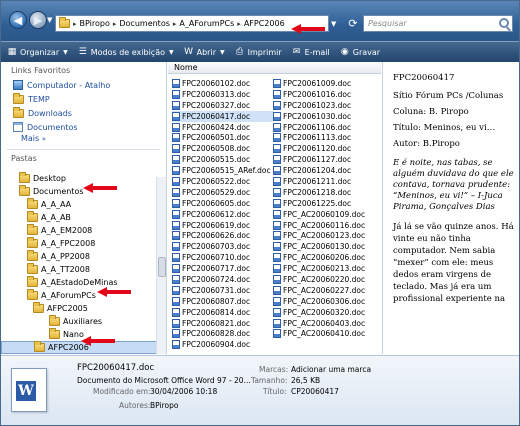  Describe the element at coordinates (83, 127) in the screenshot. I see `favorite-documentos: Documentos` at that location.